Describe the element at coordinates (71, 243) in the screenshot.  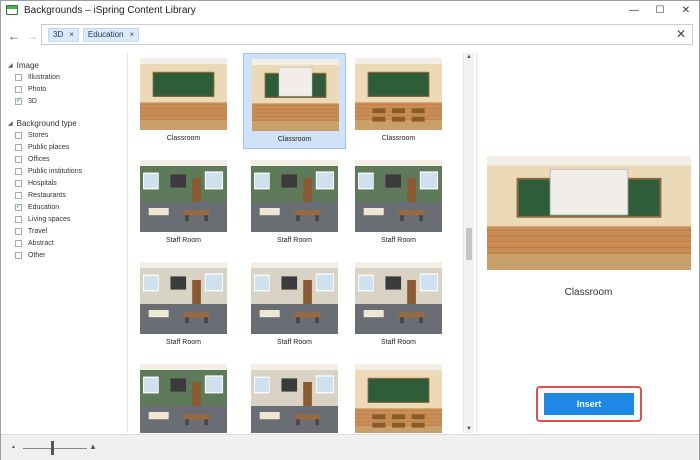
I see `filter-option: Abstract` at that location.